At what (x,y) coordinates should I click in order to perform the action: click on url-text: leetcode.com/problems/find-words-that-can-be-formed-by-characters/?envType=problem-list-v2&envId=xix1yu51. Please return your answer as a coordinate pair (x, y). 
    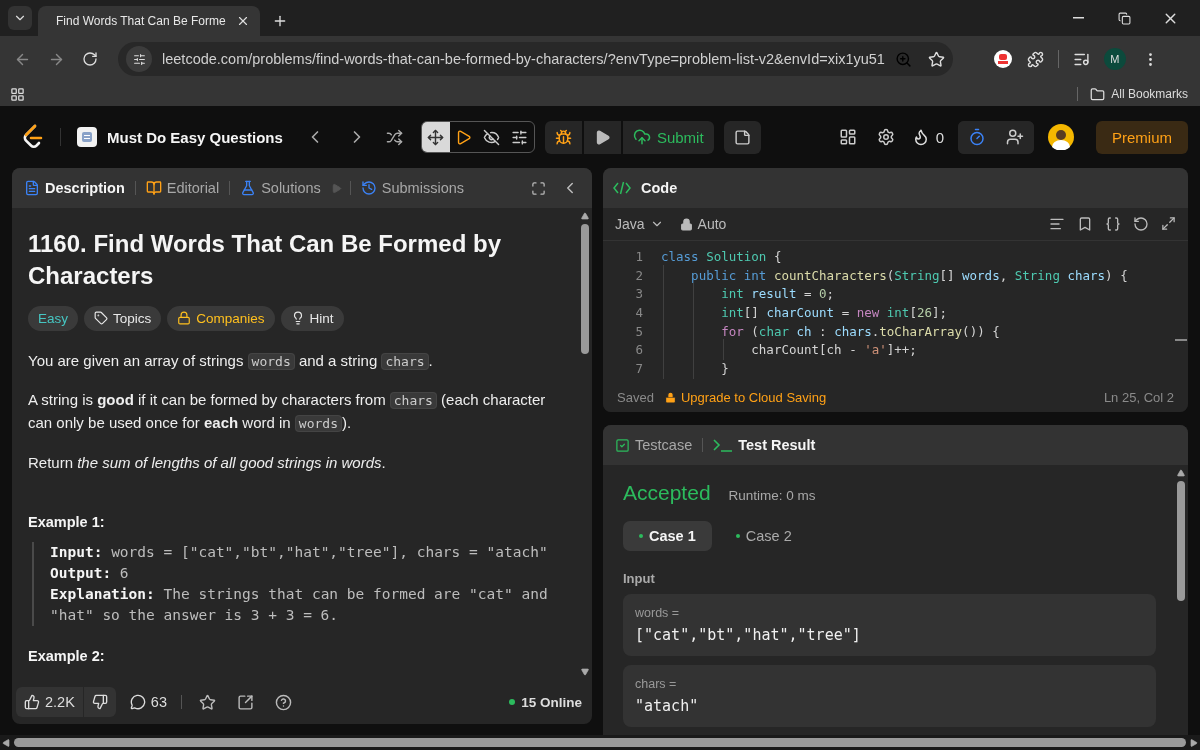
    Looking at the image, I should click on (523, 59).